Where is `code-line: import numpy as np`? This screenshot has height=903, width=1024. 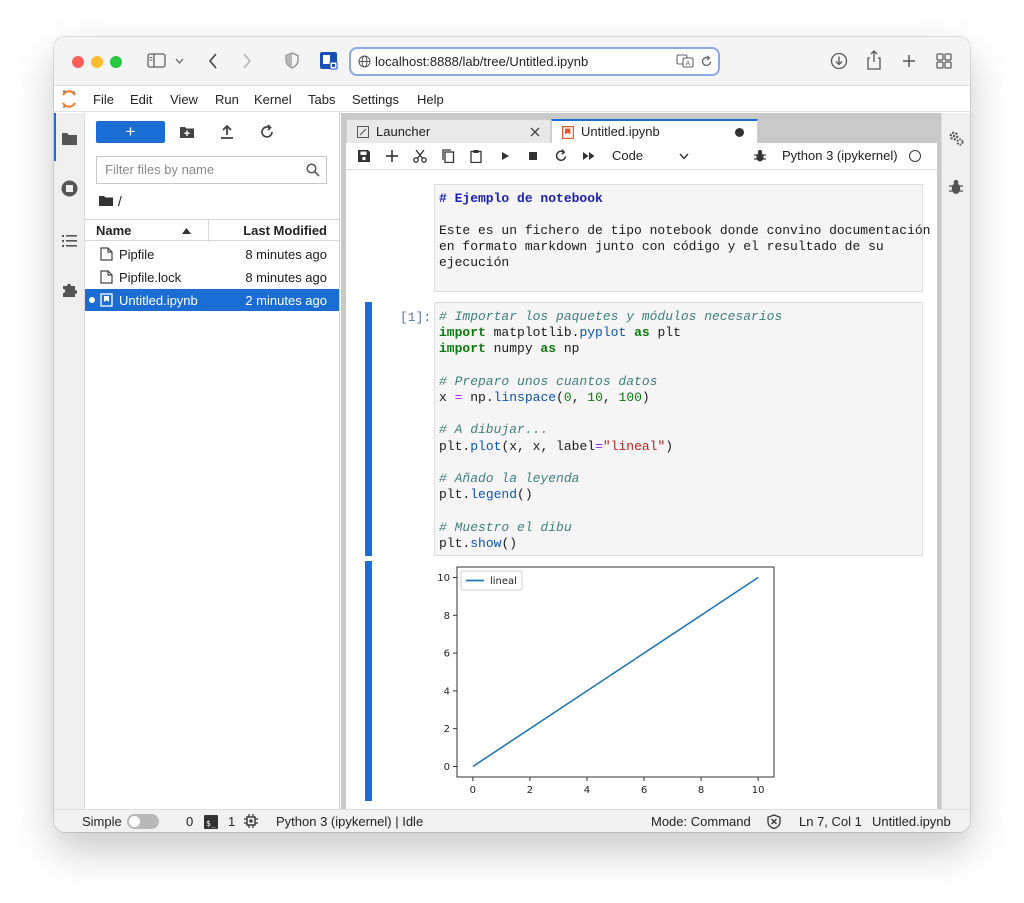 code-line: import numpy as np is located at coordinates (509, 349).